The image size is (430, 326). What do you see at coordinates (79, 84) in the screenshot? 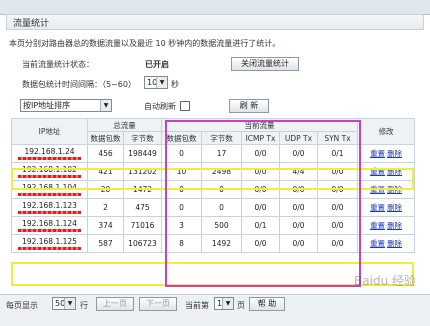
I see `interval-label: 数据包统计时间间隔：（5~60）` at bounding box center [79, 84].